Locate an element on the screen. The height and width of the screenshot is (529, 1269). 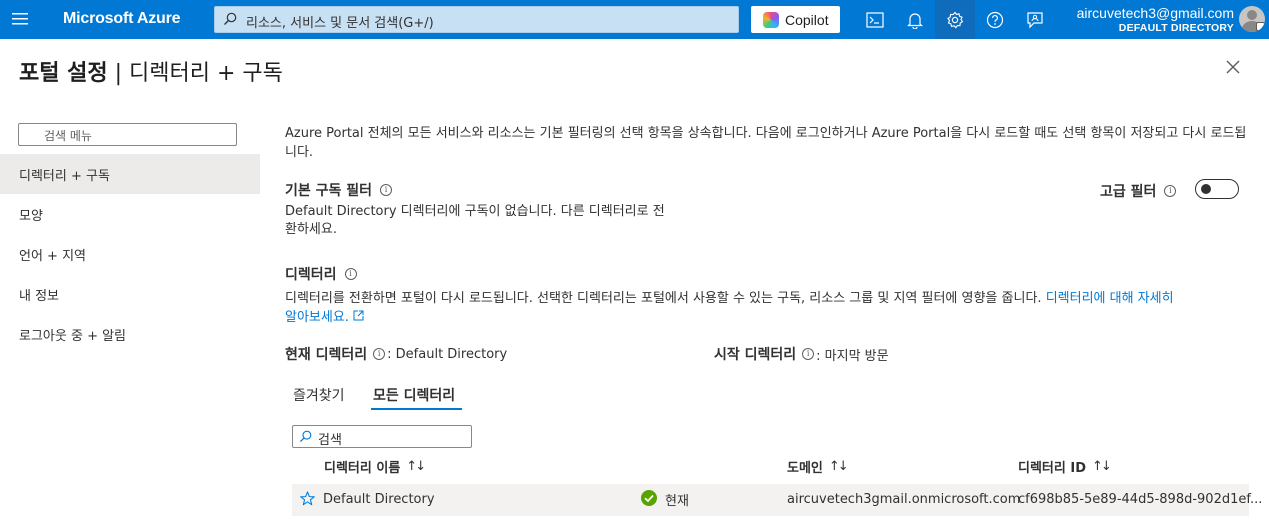
tab-favorites: 즐겨찾기 is located at coordinates (319, 395).